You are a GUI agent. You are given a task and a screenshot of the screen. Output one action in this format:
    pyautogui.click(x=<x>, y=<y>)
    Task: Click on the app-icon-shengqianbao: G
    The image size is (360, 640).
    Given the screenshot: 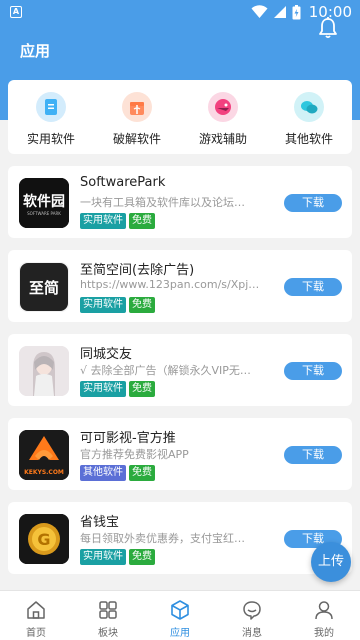 What is the action you would take?
    pyautogui.click(x=44, y=539)
    